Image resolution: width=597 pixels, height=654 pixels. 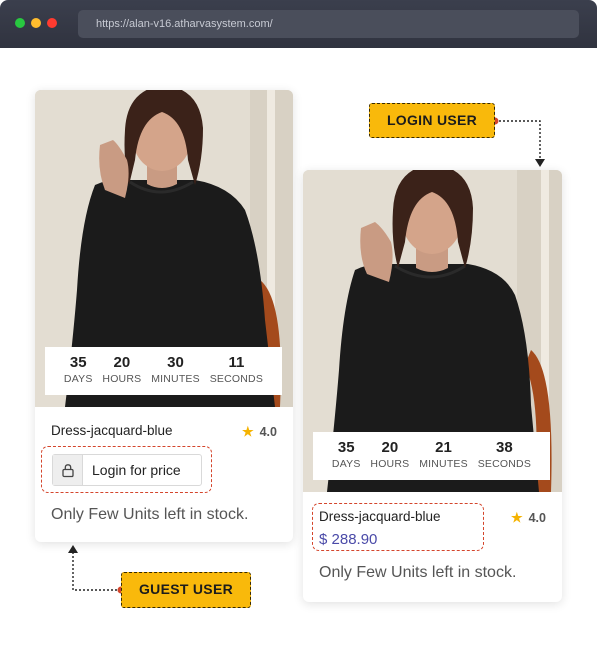 What do you see at coordinates (236, 369) in the screenshot?
I see `countdown-seconds: 11 SECONDS` at bounding box center [236, 369].